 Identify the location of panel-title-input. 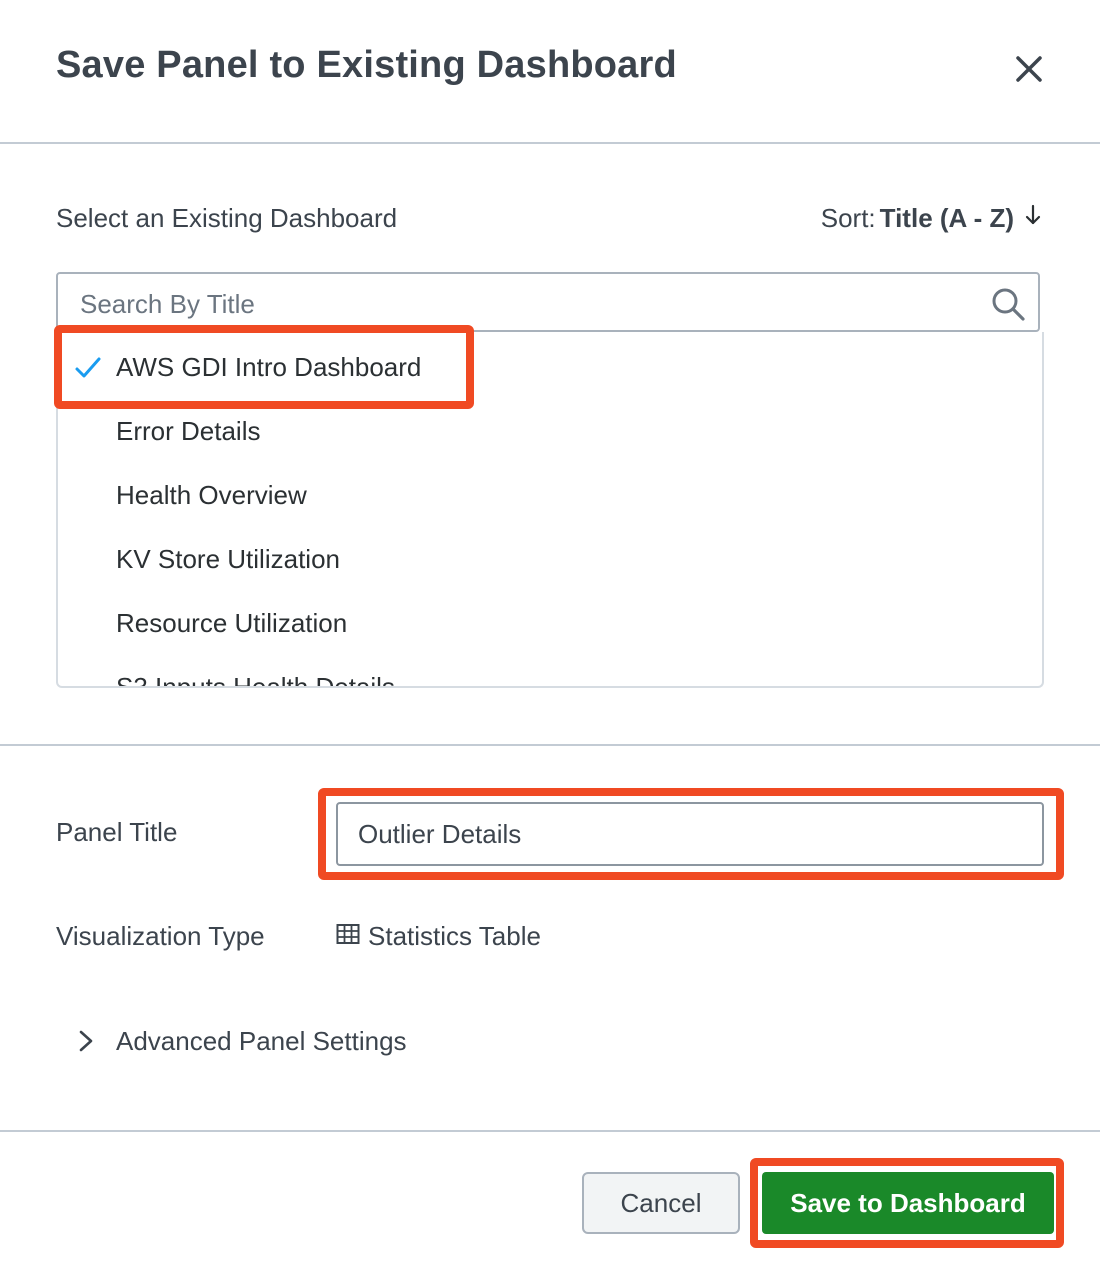
(690, 834).